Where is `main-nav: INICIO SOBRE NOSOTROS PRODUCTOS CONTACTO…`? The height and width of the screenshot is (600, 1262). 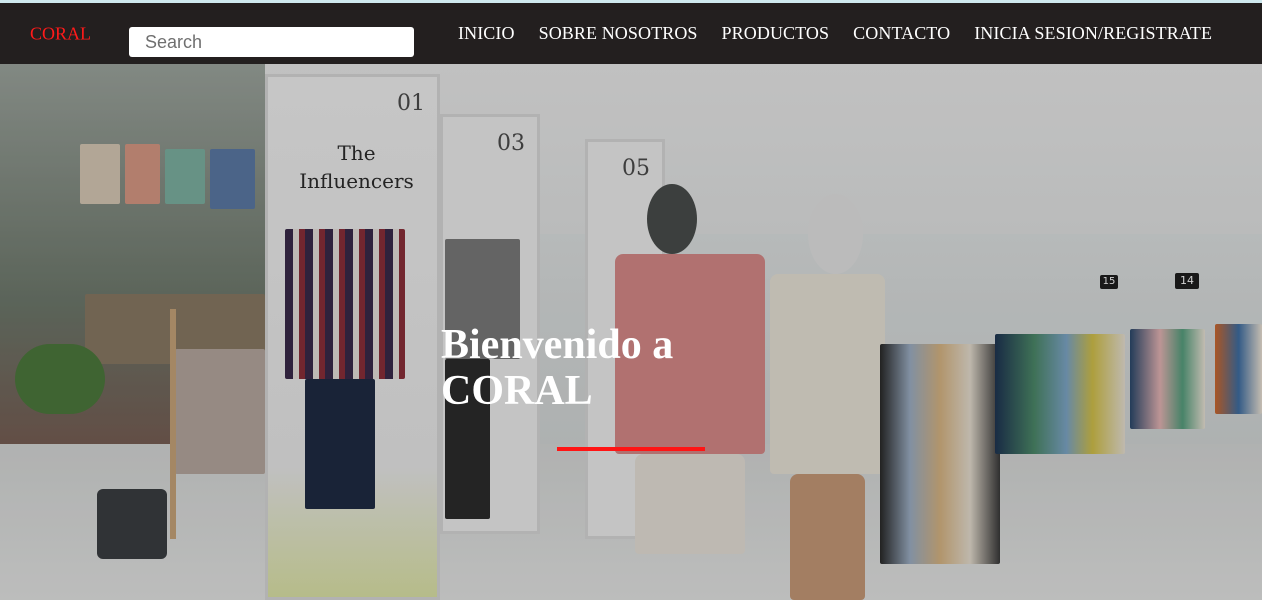
main-nav: INICIO SOBRE NOSOTROS PRODUCTOS CONTACTO… is located at coordinates (835, 33).